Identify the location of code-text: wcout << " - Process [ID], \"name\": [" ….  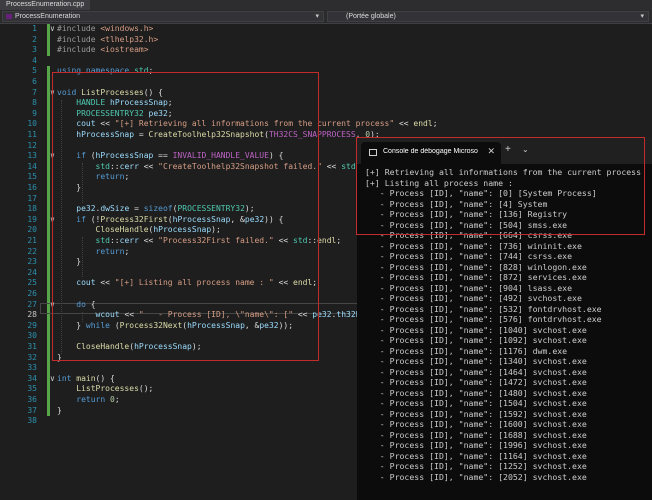
(247, 315).